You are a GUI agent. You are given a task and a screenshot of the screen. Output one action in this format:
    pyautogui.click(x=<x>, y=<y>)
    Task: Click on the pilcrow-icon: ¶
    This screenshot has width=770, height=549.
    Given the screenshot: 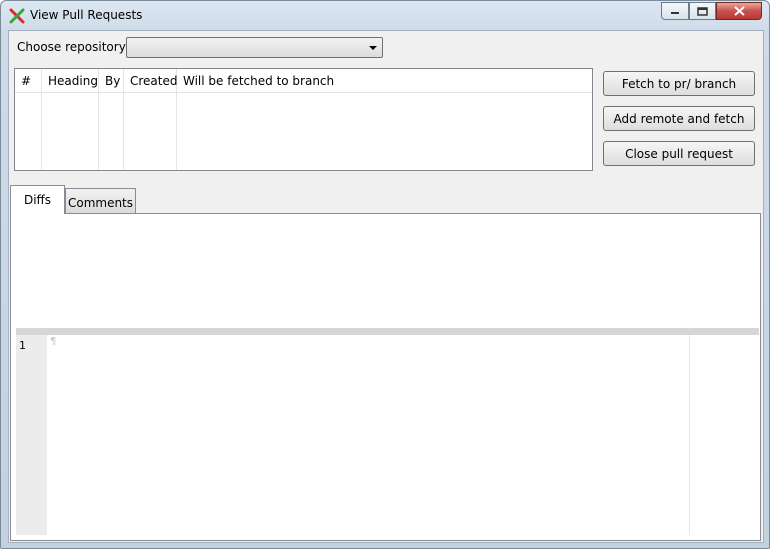 What is the action you would take?
    pyautogui.click(x=53, y=341)
    